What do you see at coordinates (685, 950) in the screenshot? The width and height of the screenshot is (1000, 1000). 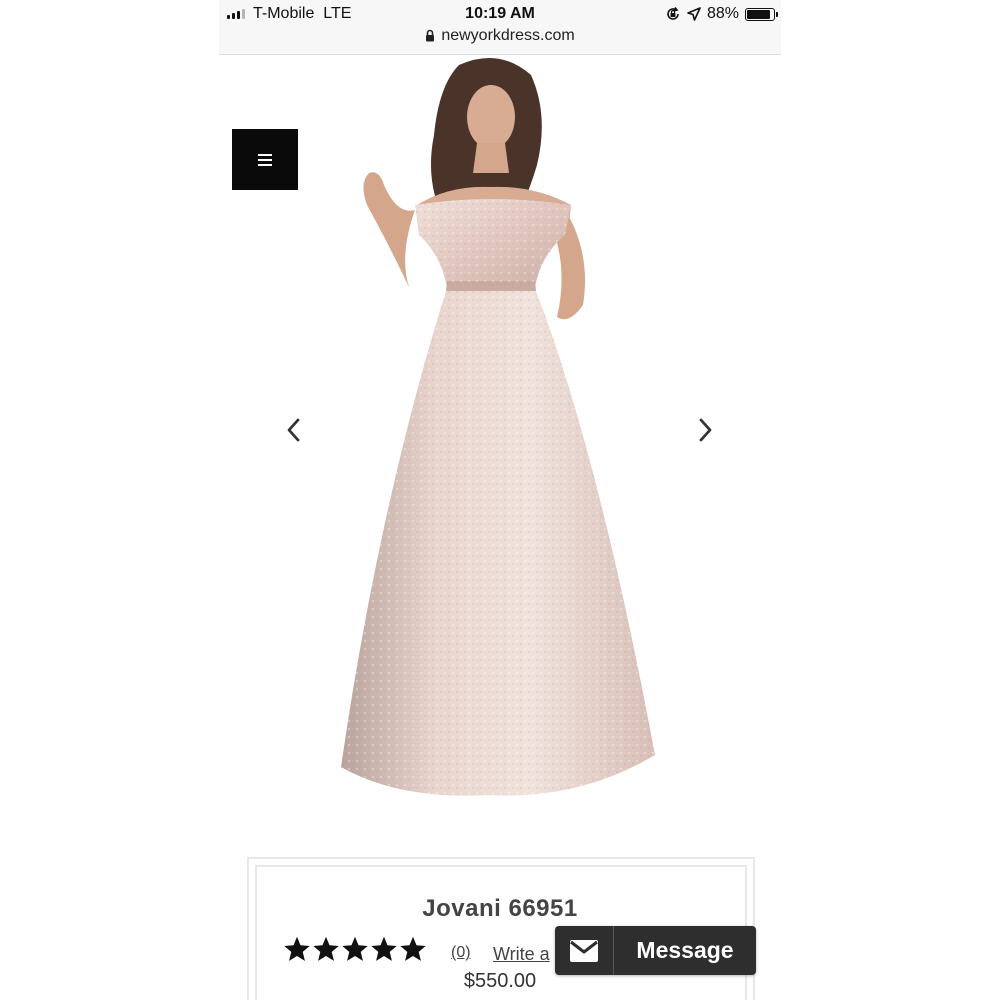 I see `message-label: Message` at bounding box center [685, 950].